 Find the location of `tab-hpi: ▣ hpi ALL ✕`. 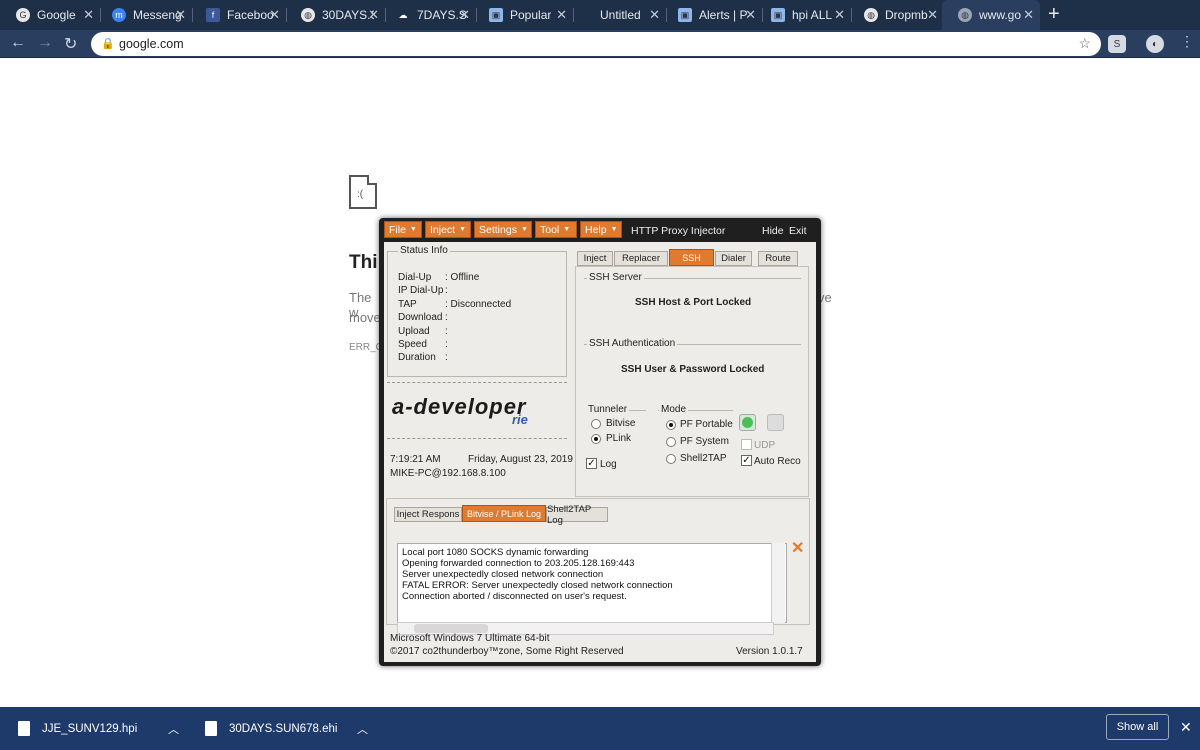

tab-hpi: ▣ hpi ALL ✕ is located at coordinates (803, 15).